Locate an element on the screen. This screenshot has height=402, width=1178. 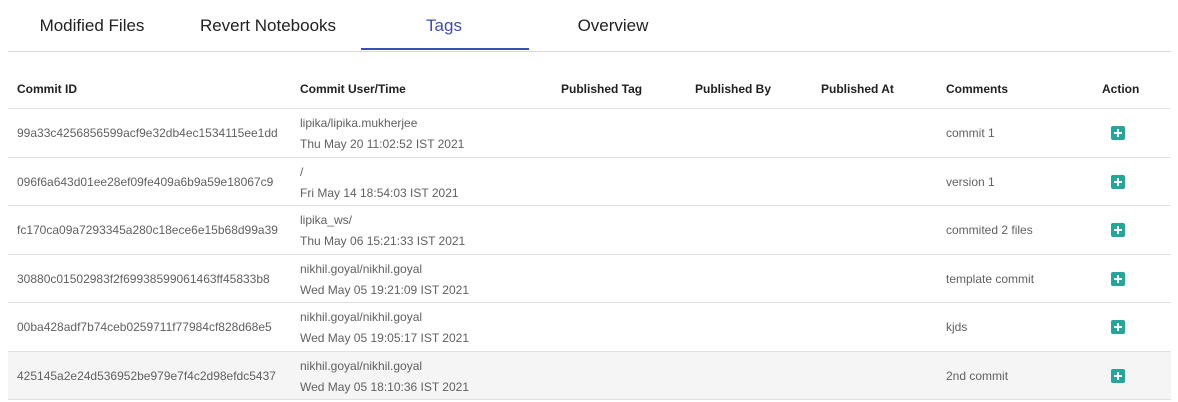
column-header-published-by: Published By is located at coordinates (733, 89).